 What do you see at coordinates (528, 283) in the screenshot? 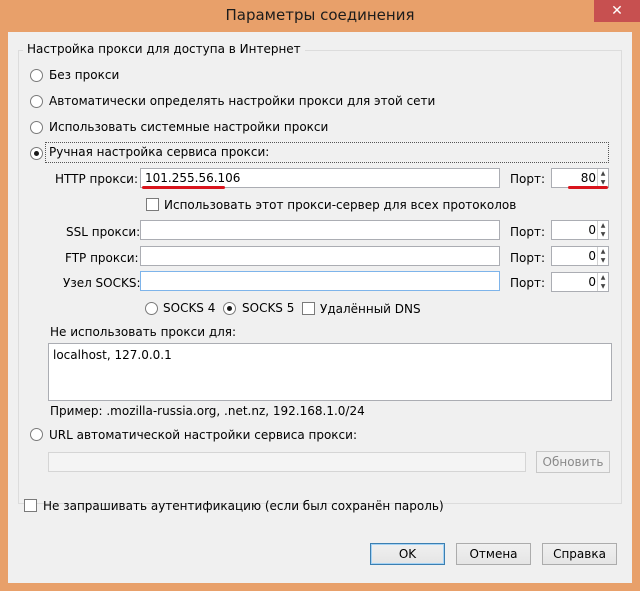
I see `socks-port-label: Порт:` at bounding box center [528, 283].